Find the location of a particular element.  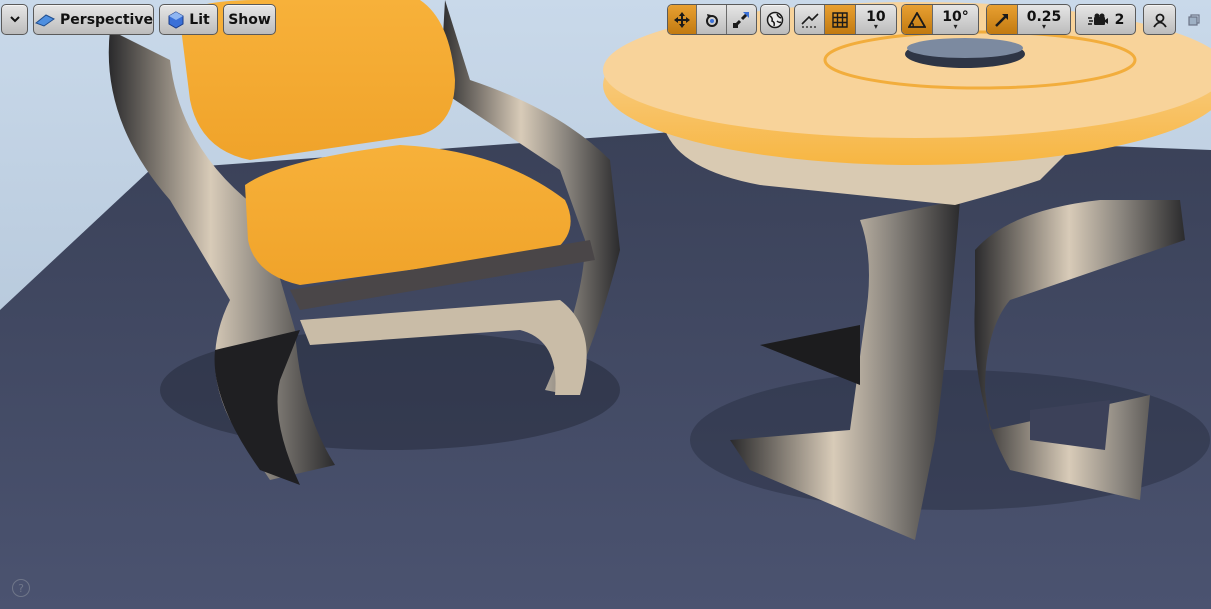

grid-icon is located at coordinates (840, 19).